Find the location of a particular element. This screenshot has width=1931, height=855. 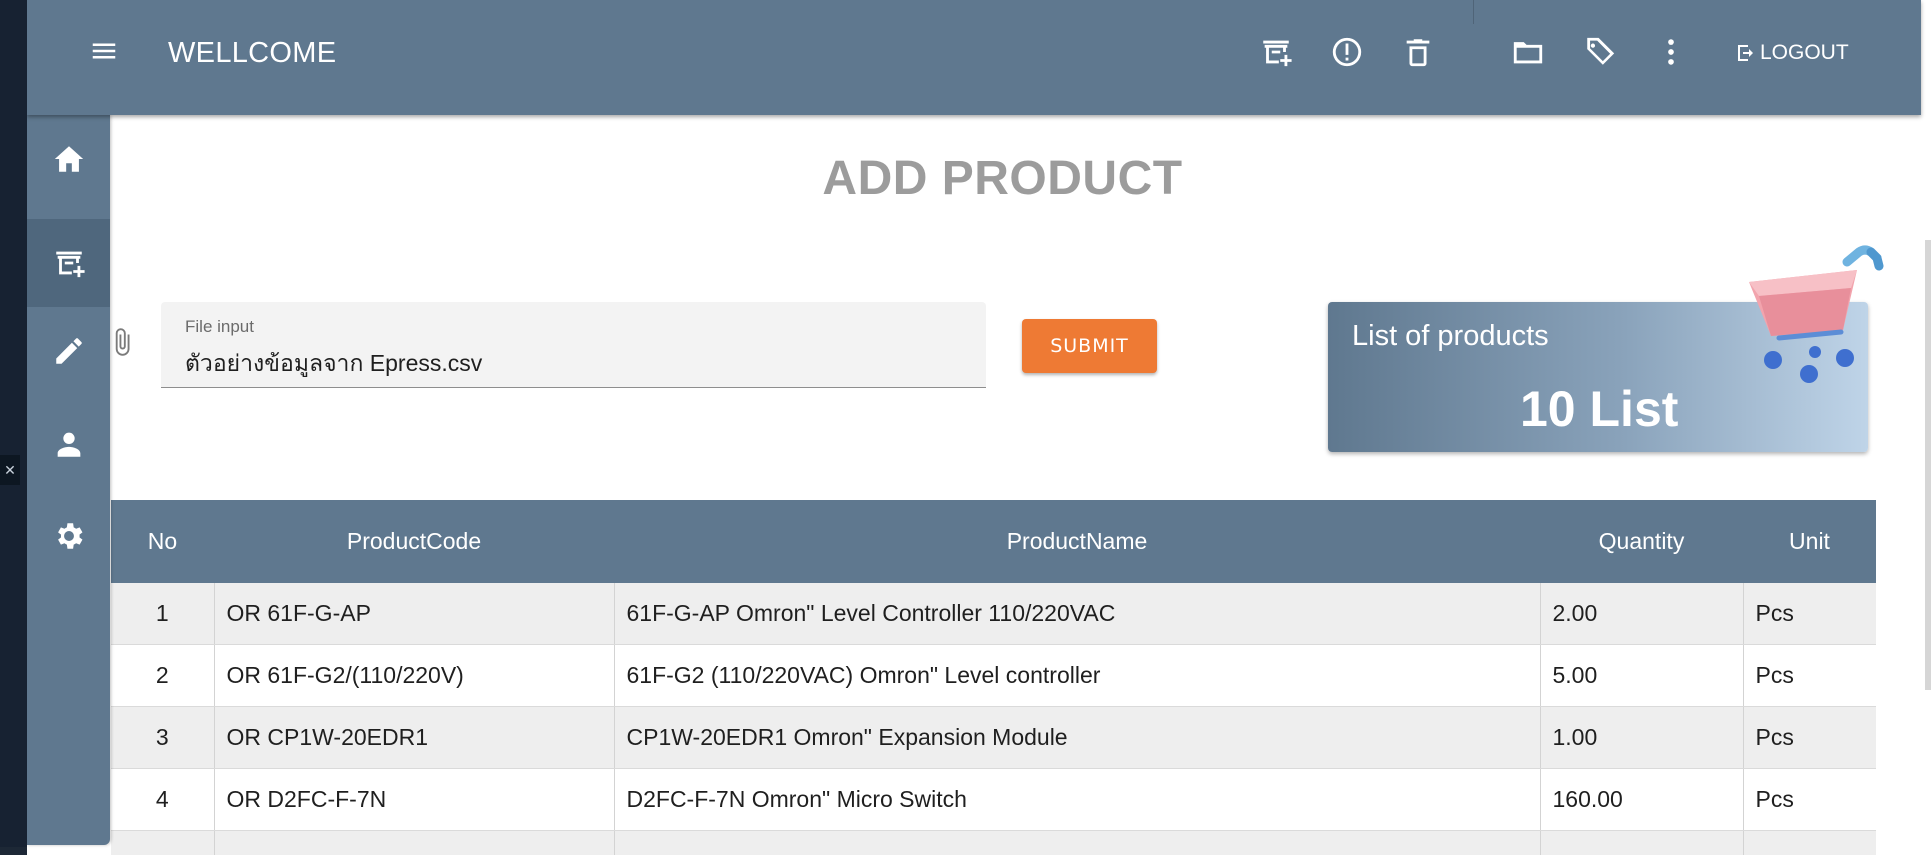

table-row is located at coordinates (993, 842).